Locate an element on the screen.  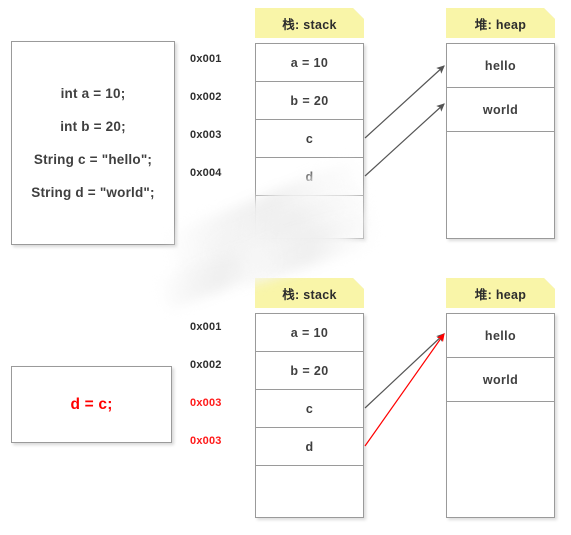
address-label-stack-0-b: 0x001 is located at coordinates (206, 327).